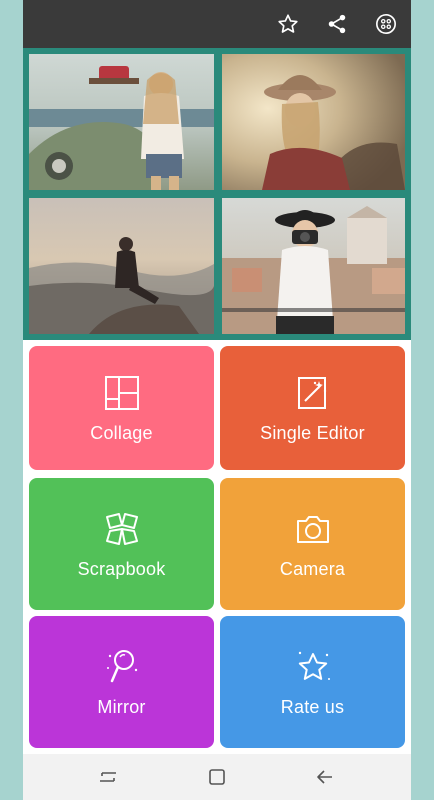 Image resolution: width=434 pixels, height=800 pixels. I want to click on more-apps-button, so click(386, 24).